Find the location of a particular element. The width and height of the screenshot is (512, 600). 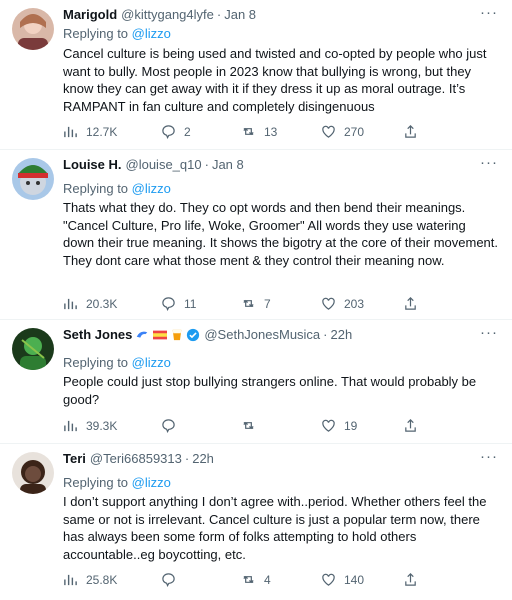

author-name: Marigold is located at coordinates (90, 14).